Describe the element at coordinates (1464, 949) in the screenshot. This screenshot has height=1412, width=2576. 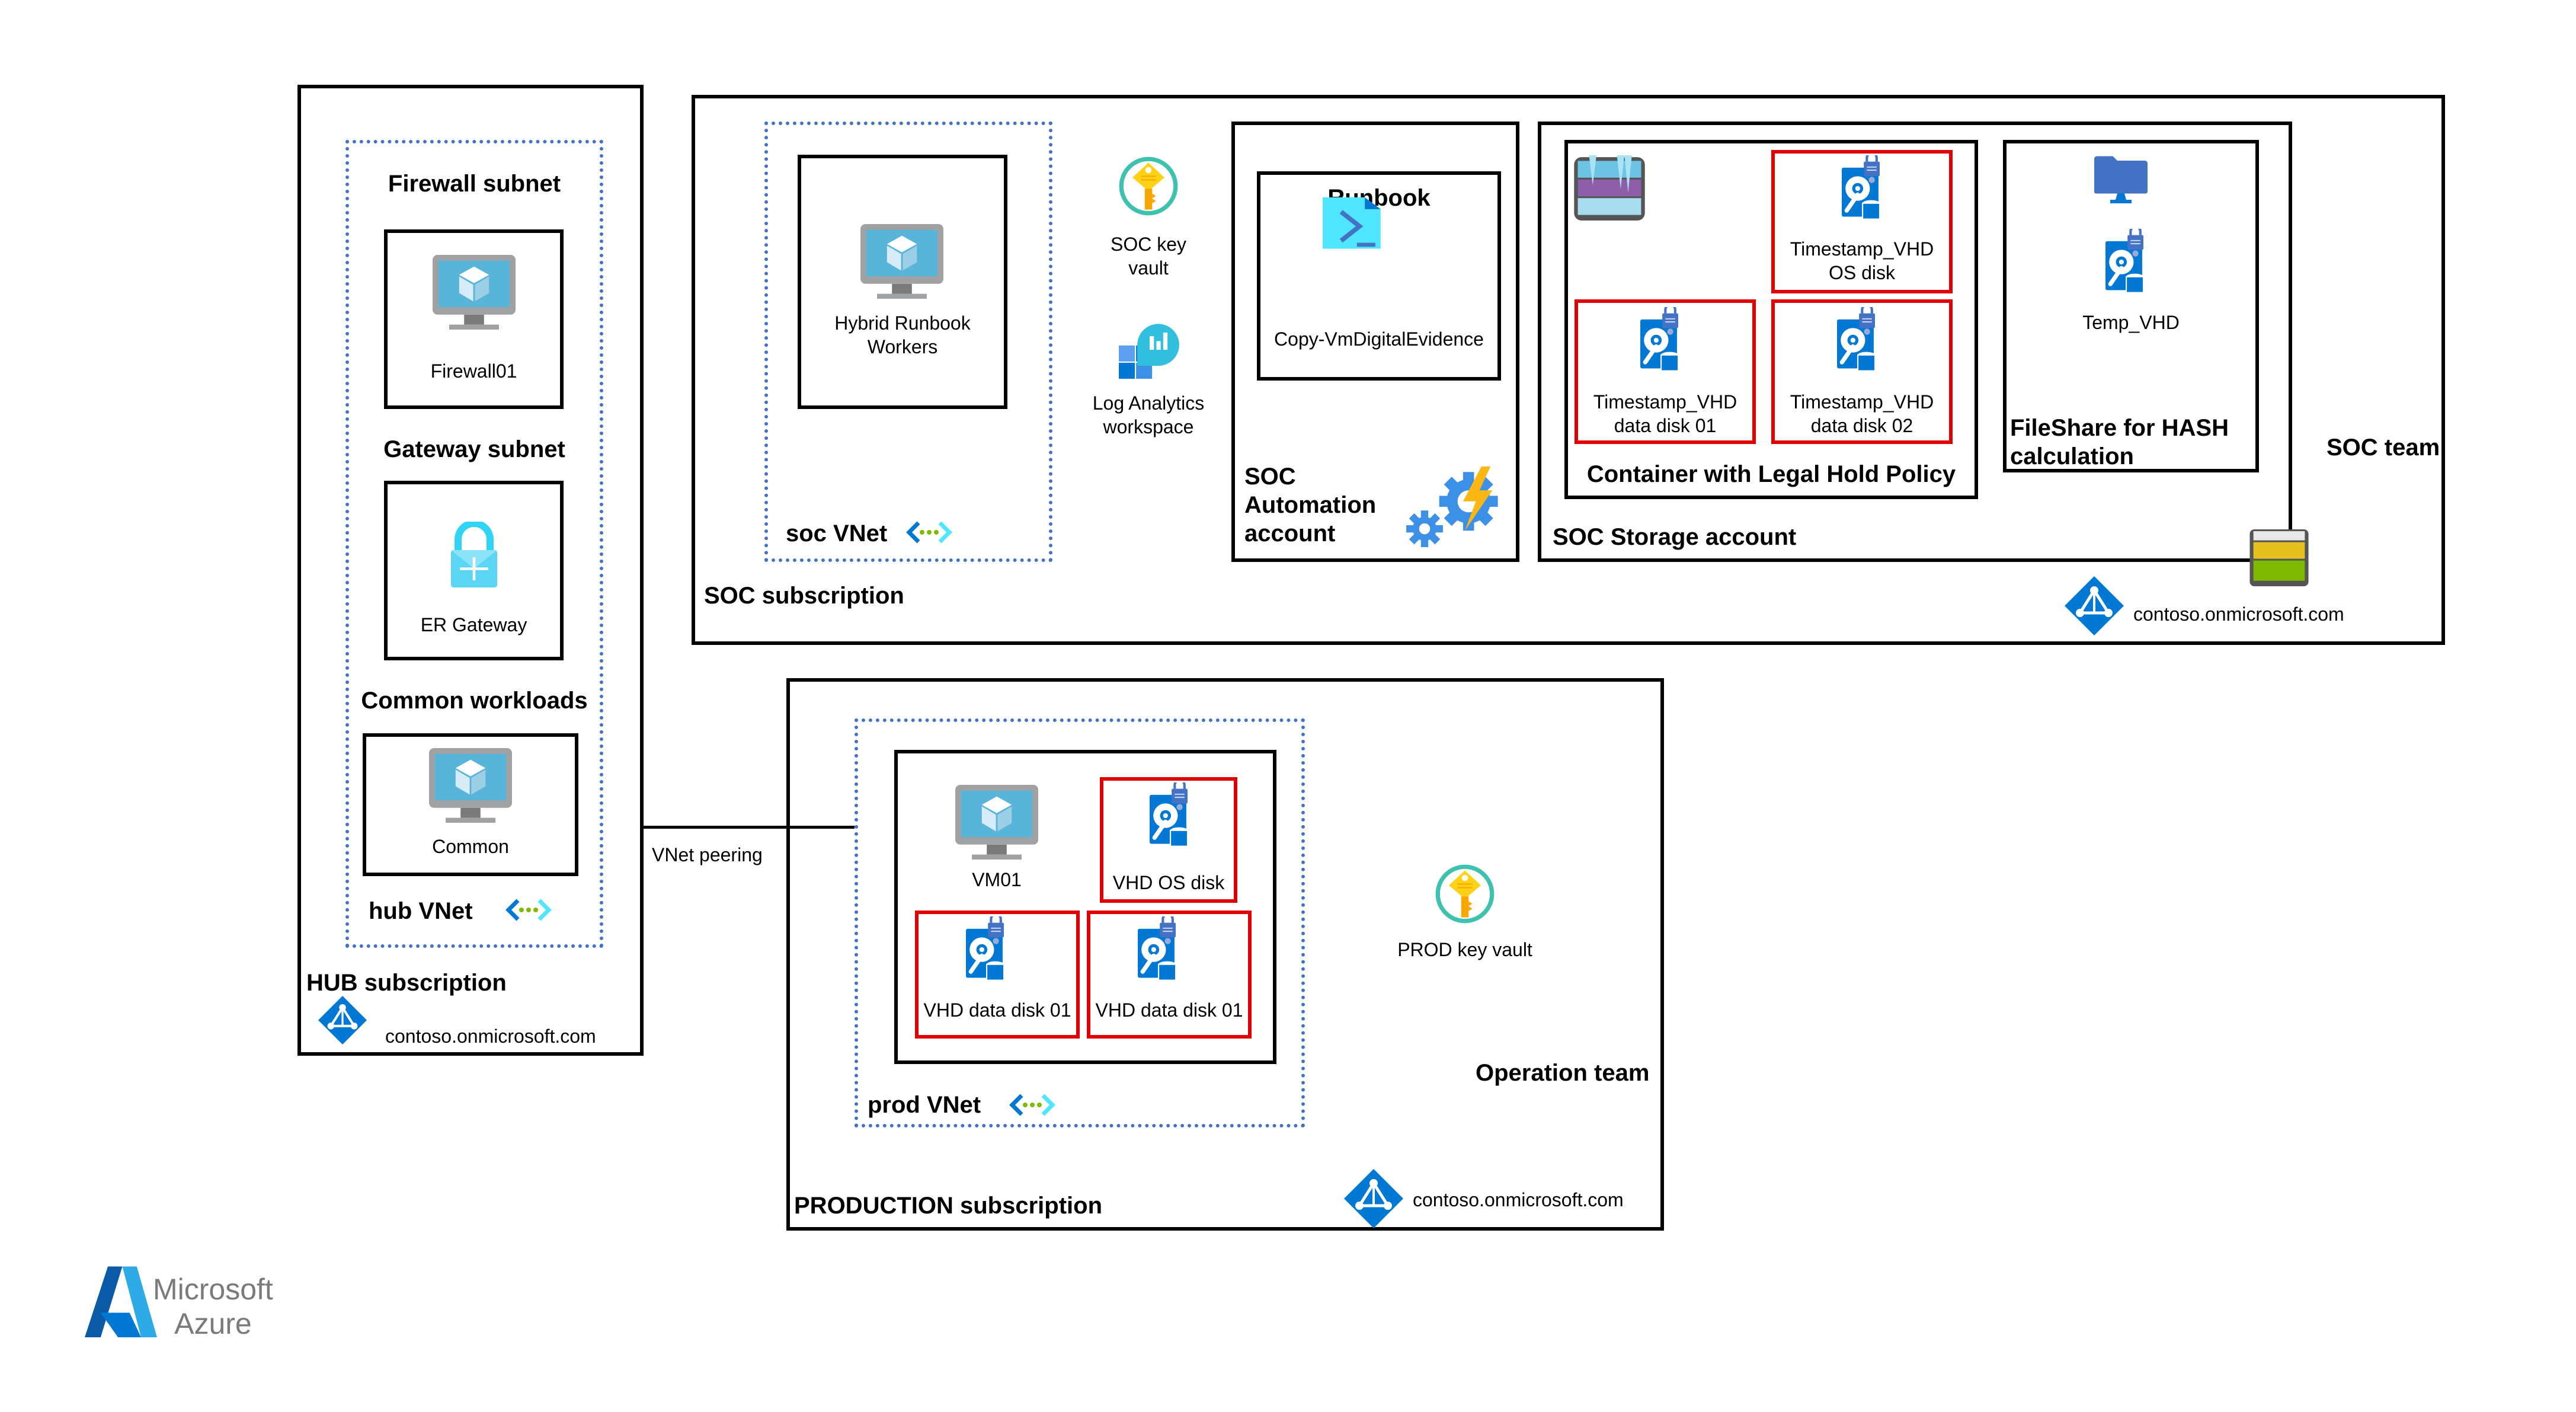
I see `prod-key-vault-name: PROD key vault` at that location.